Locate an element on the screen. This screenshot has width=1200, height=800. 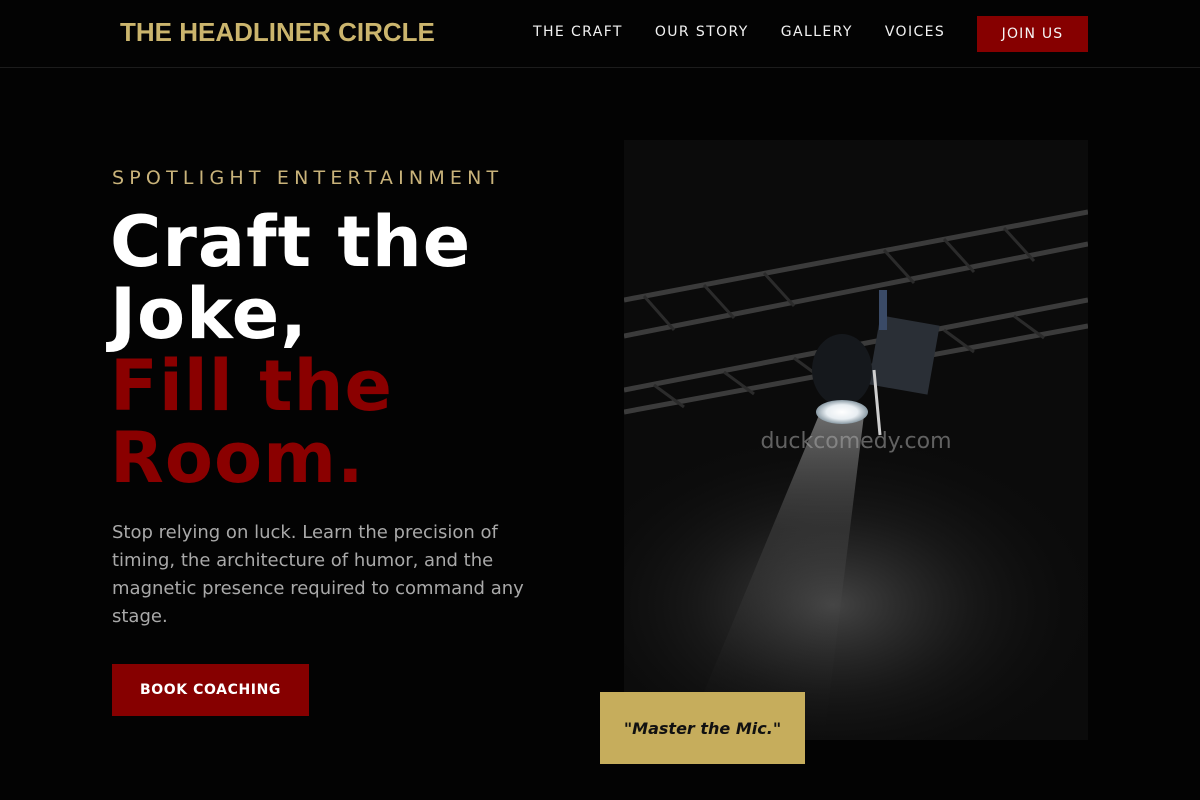
join-us-button: JOIN US is located at coordinates (1032, 34).